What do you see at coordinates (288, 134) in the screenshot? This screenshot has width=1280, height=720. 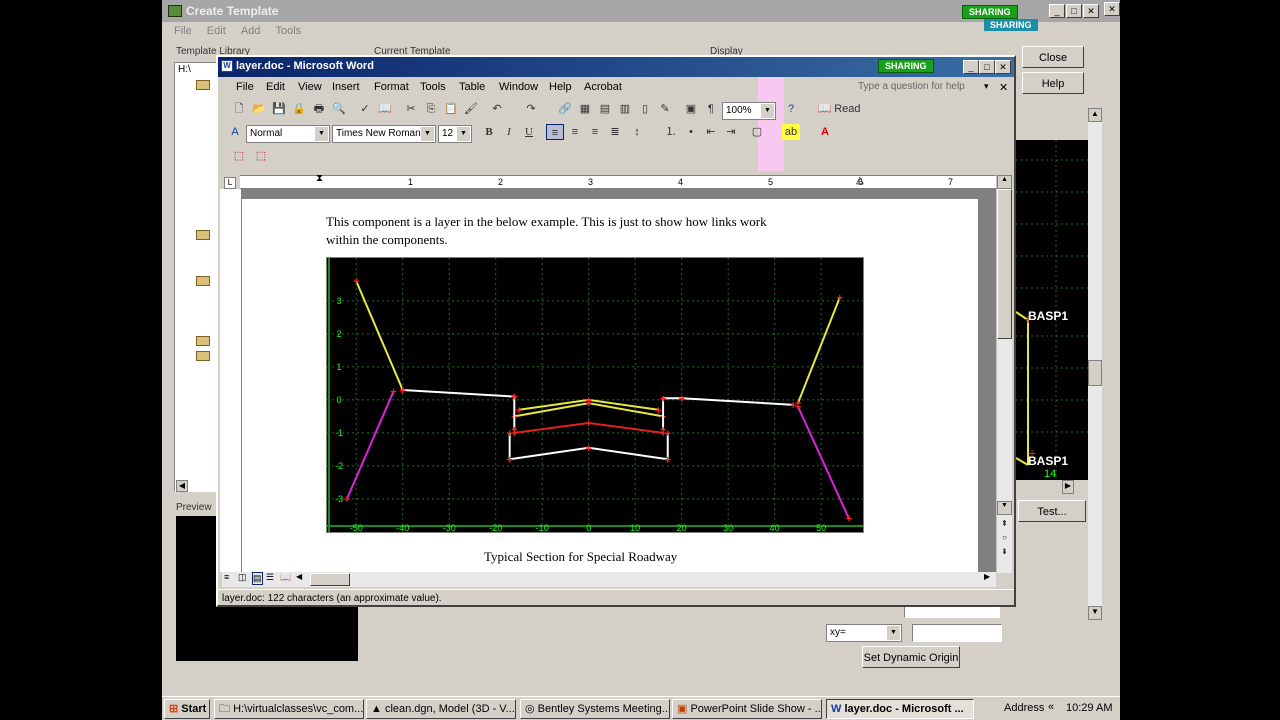 I see `style-select: Normal ▼` at bounding box center [288, 134].